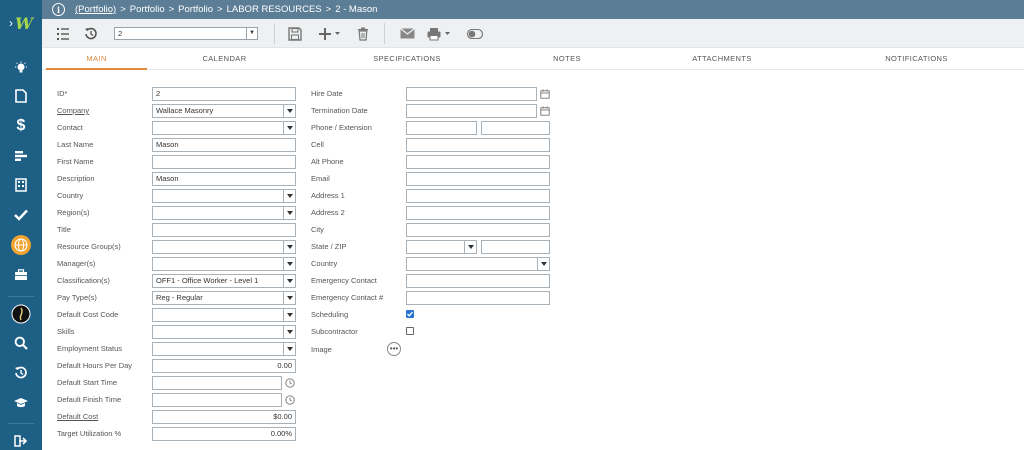 The width and height of the screenshot is (1024, 450). What do you see at coordinates (441, 247) in the screenshot?
I see `state-select` at bounding box center [441, 247].